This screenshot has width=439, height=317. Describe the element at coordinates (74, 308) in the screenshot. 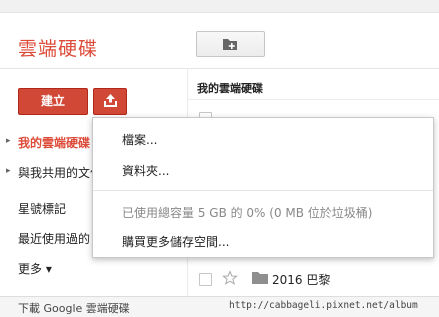

I see `download-drive-link: 下載 Google 雲端硬碟` at that location.